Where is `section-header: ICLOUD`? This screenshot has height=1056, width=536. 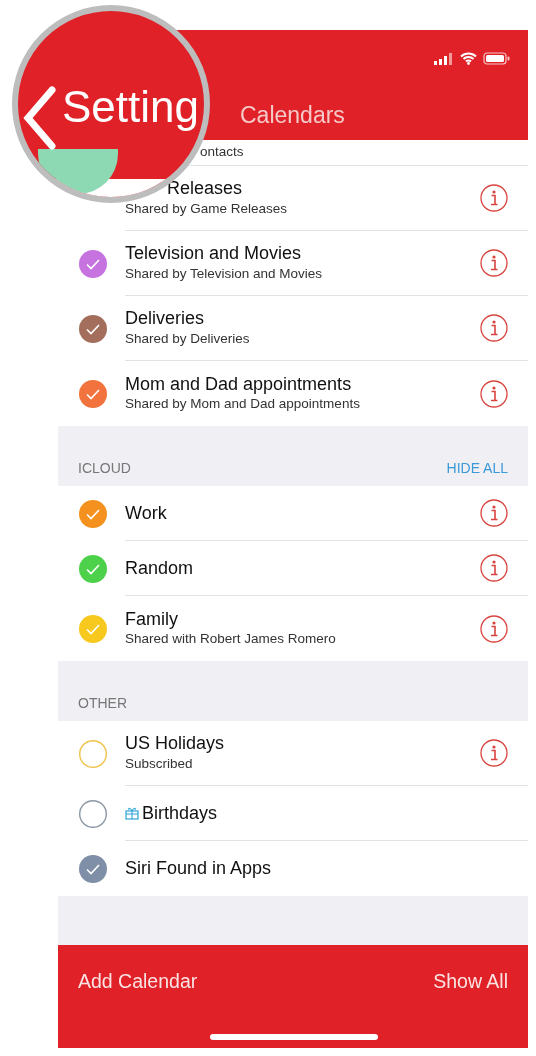 section-header: ICLOUD is located at coordinates (104, 468).